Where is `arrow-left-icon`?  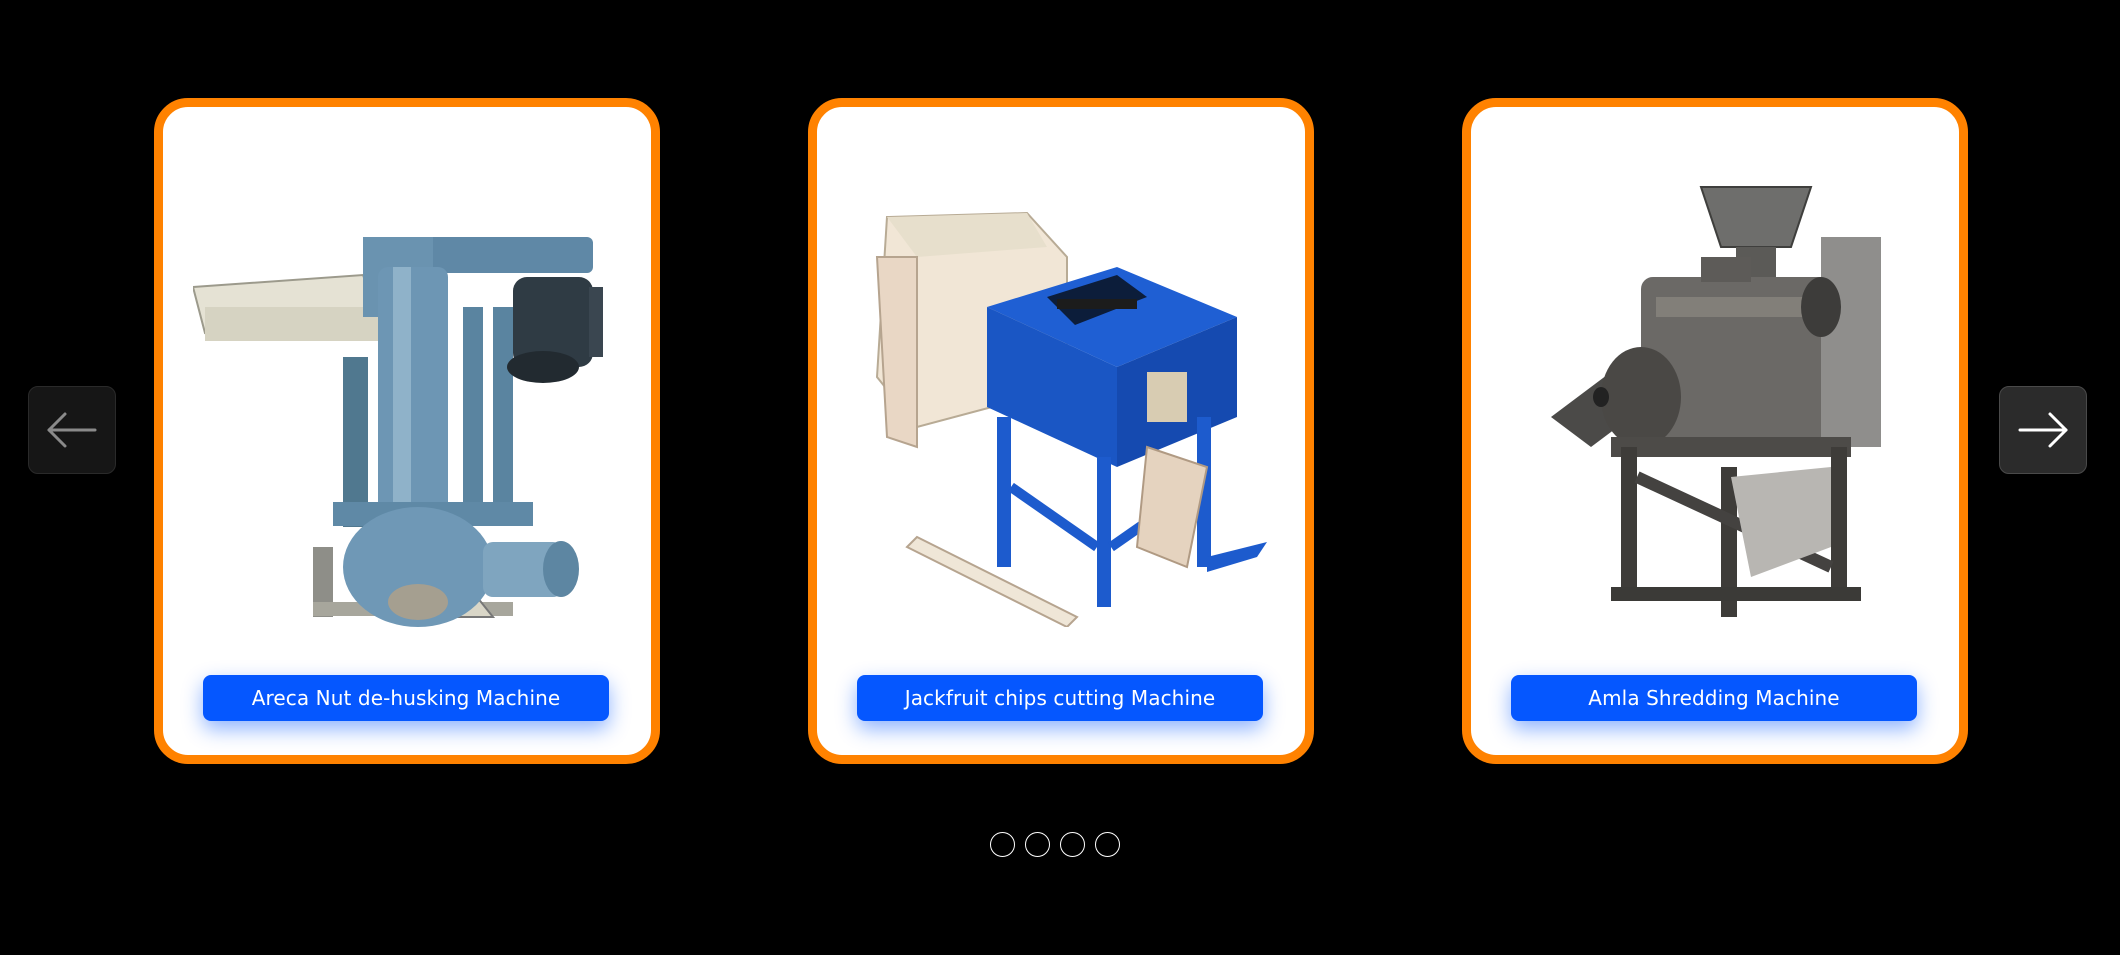 arrow-left-icon is located at coordinates (72, 430).